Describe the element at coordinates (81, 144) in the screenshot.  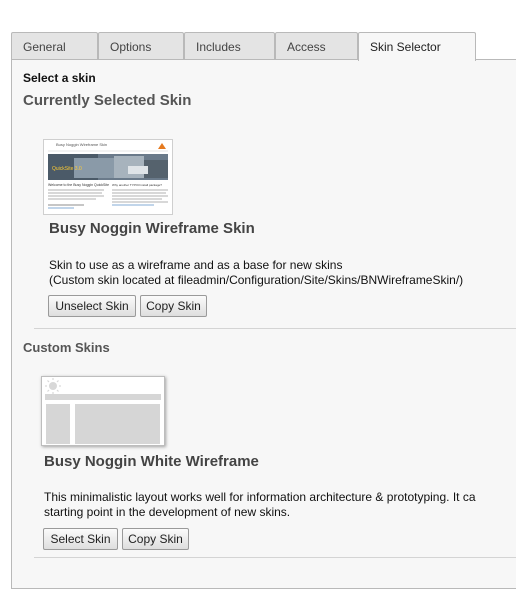
I see `svg-text: Busy Noggin Wireframe Skin` at that location.